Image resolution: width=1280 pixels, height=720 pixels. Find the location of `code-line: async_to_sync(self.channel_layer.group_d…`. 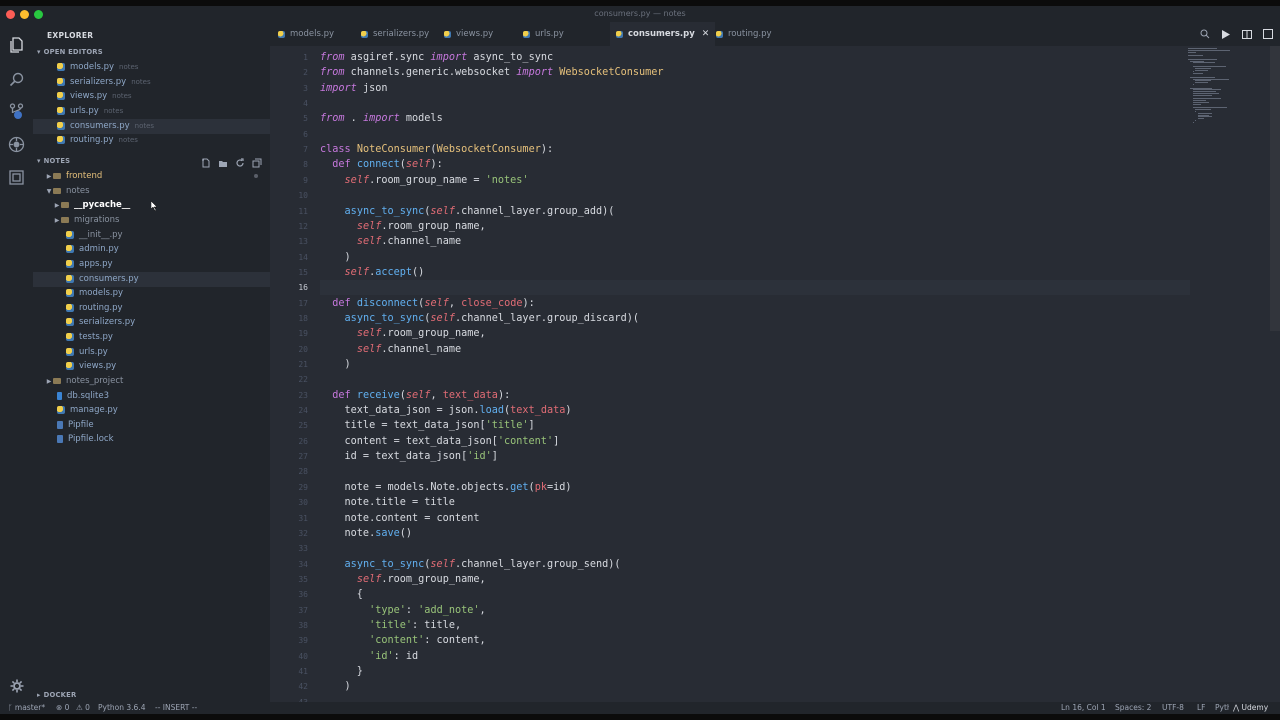

code-line: async_to_sync(self.channel_layer.group_d… is located at coordinates (479, 318).